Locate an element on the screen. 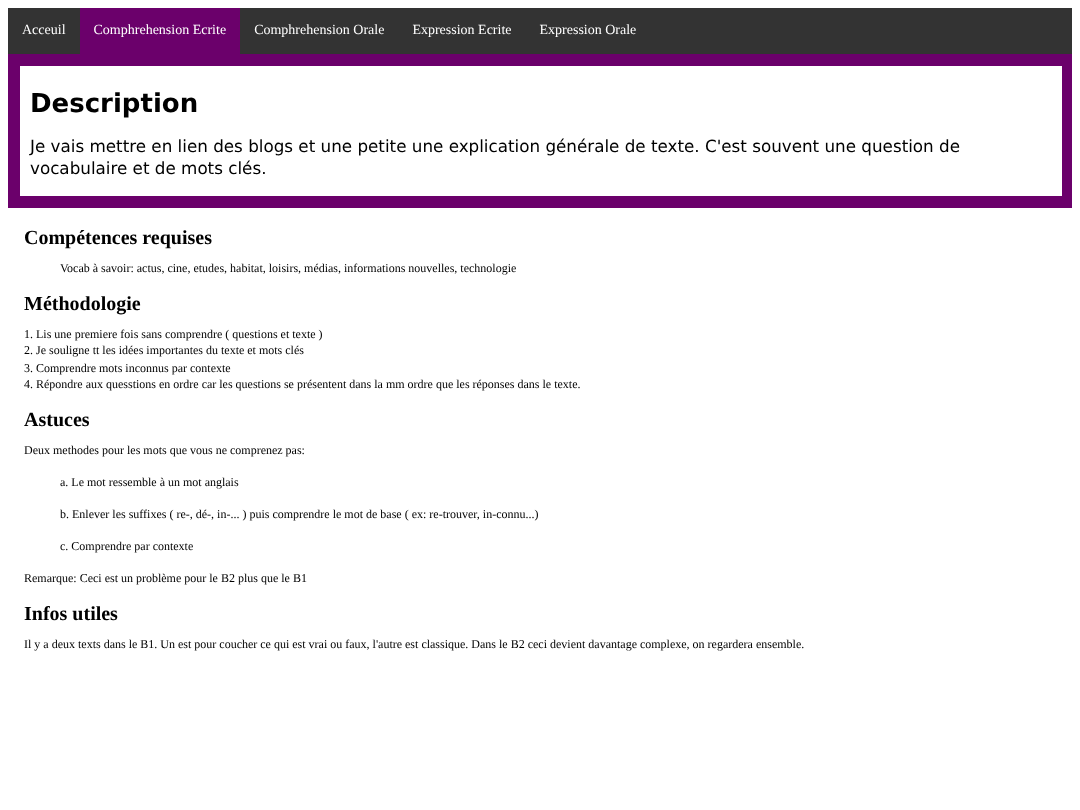 This screenshot has height=810, width=1080. section-heading: Infos utiles is located at coordinates (72, 615).